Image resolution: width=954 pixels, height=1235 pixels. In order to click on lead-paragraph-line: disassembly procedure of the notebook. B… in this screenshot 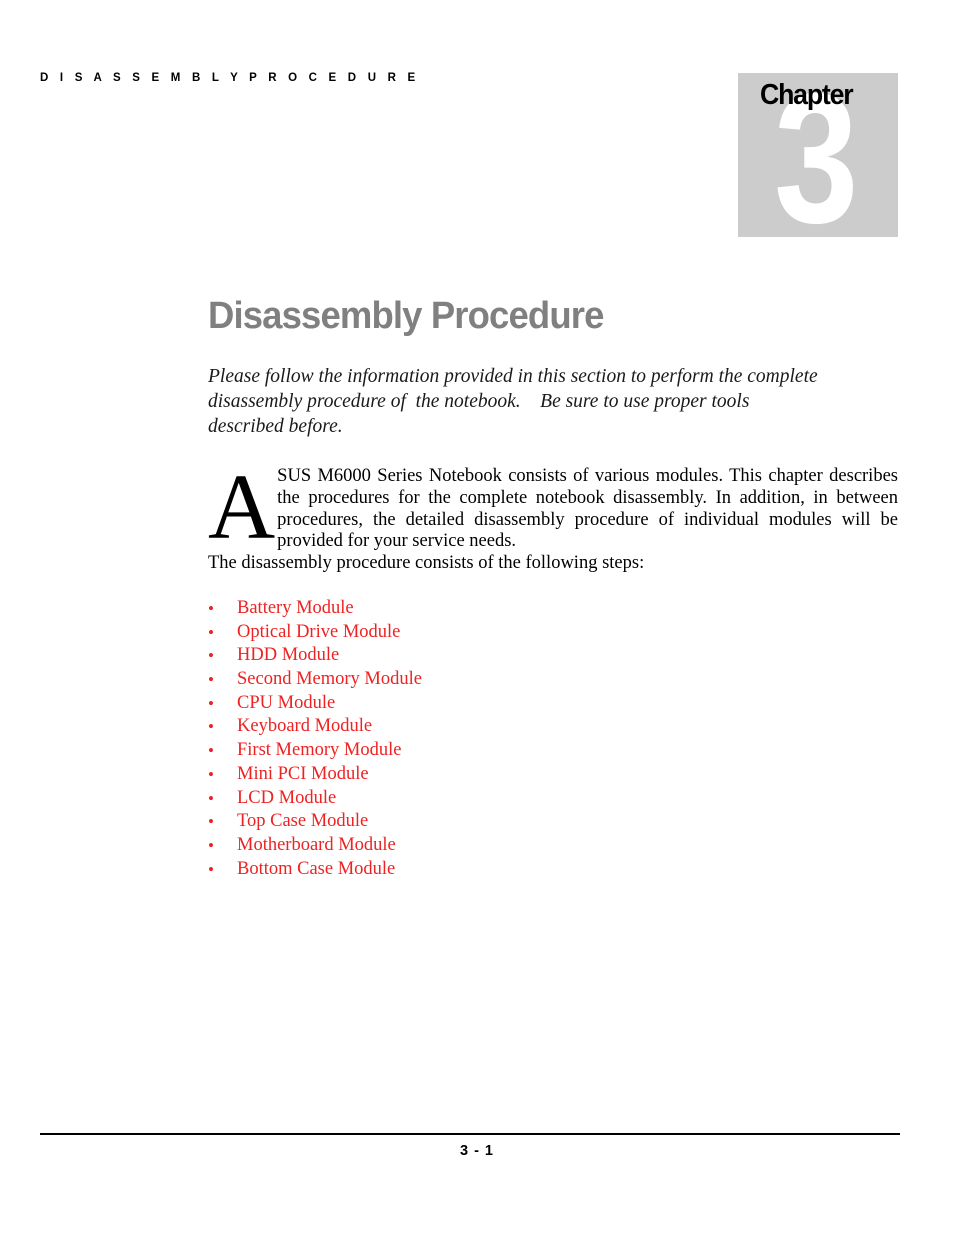, I will do `click(479, 401)`.